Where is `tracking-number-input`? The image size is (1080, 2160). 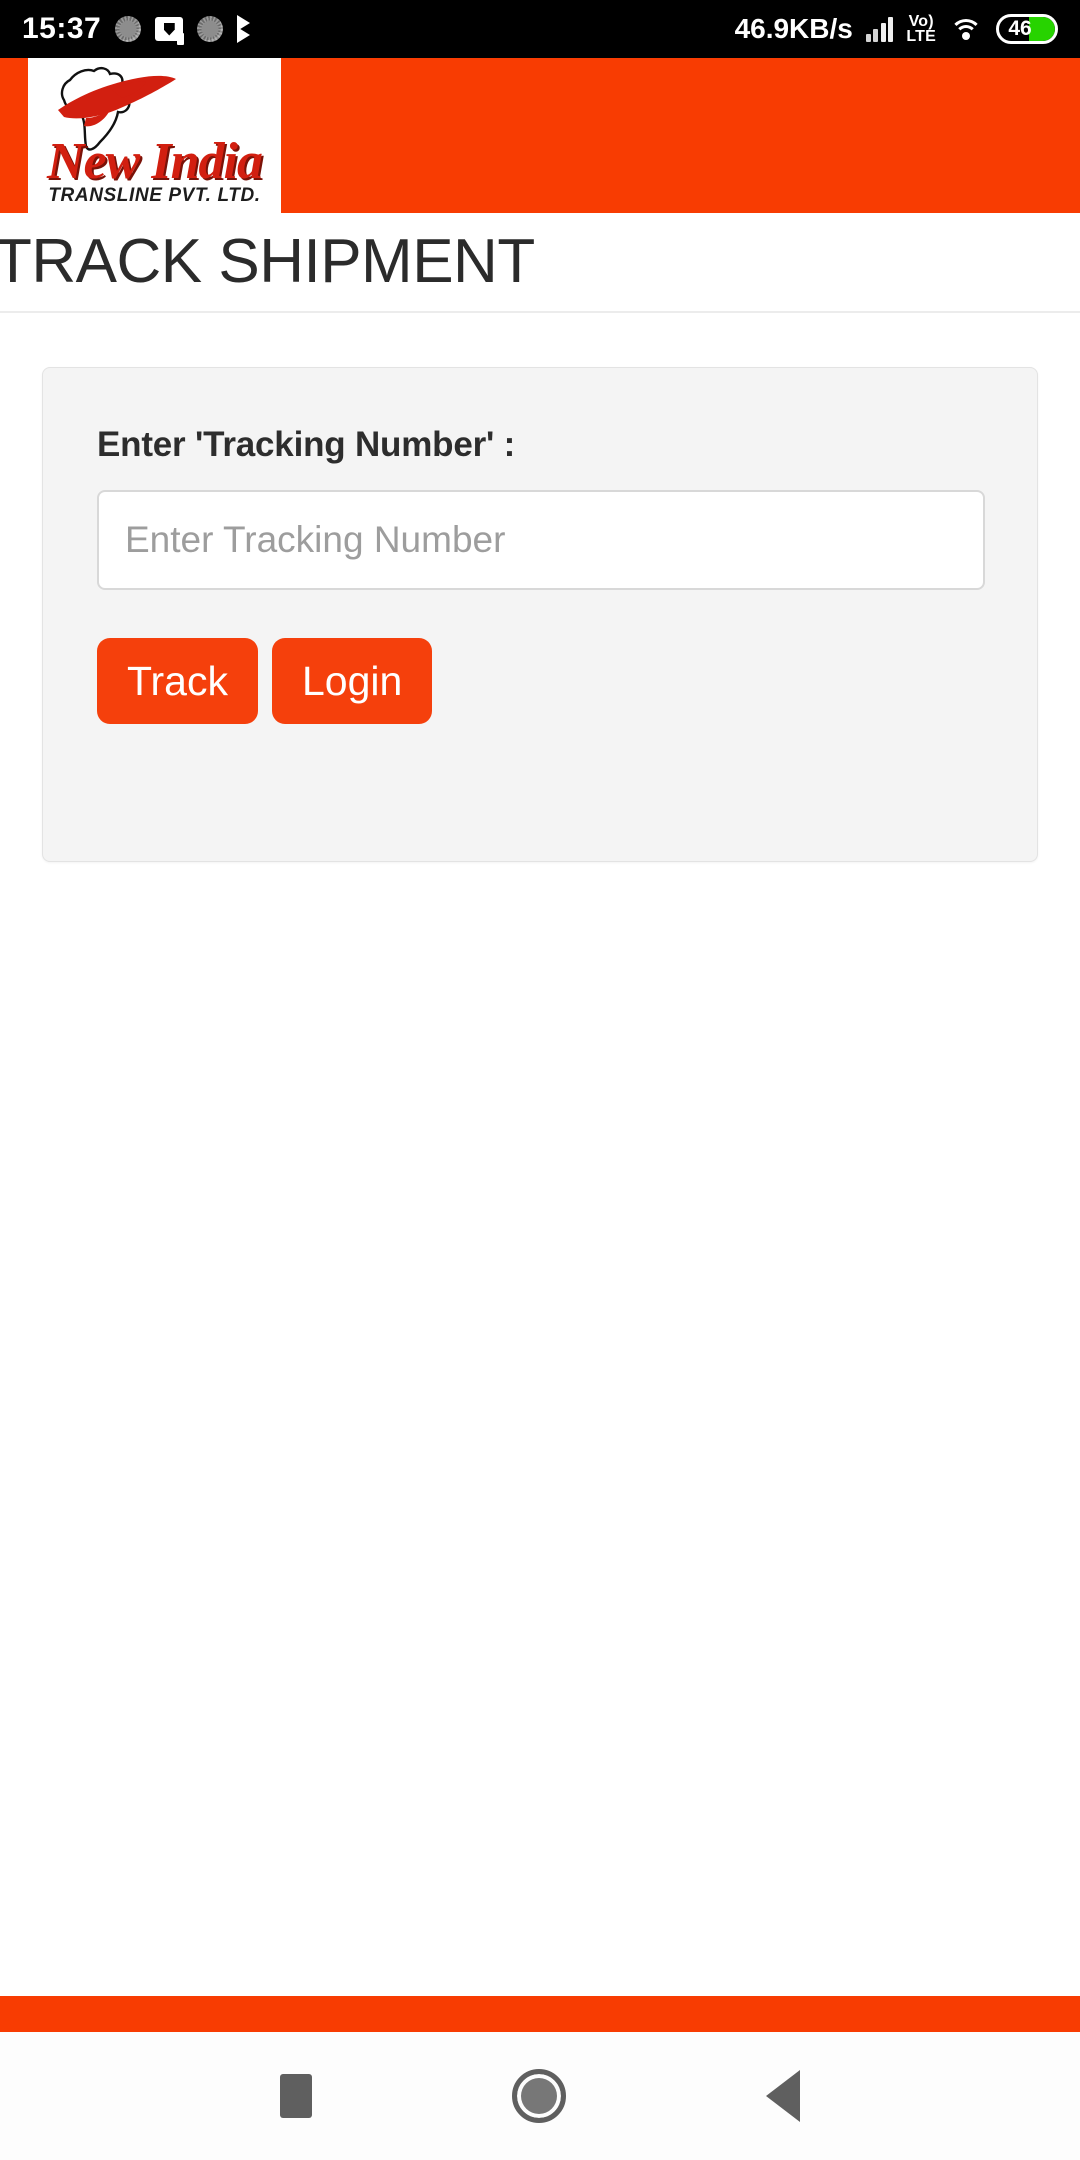 tracking-number-input is located at coordinates (541, 540).